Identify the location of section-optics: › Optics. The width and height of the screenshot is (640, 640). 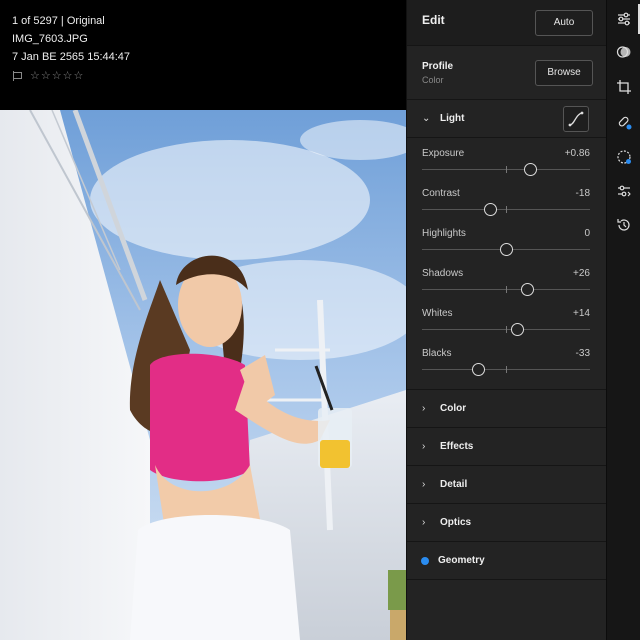
(506, 523).